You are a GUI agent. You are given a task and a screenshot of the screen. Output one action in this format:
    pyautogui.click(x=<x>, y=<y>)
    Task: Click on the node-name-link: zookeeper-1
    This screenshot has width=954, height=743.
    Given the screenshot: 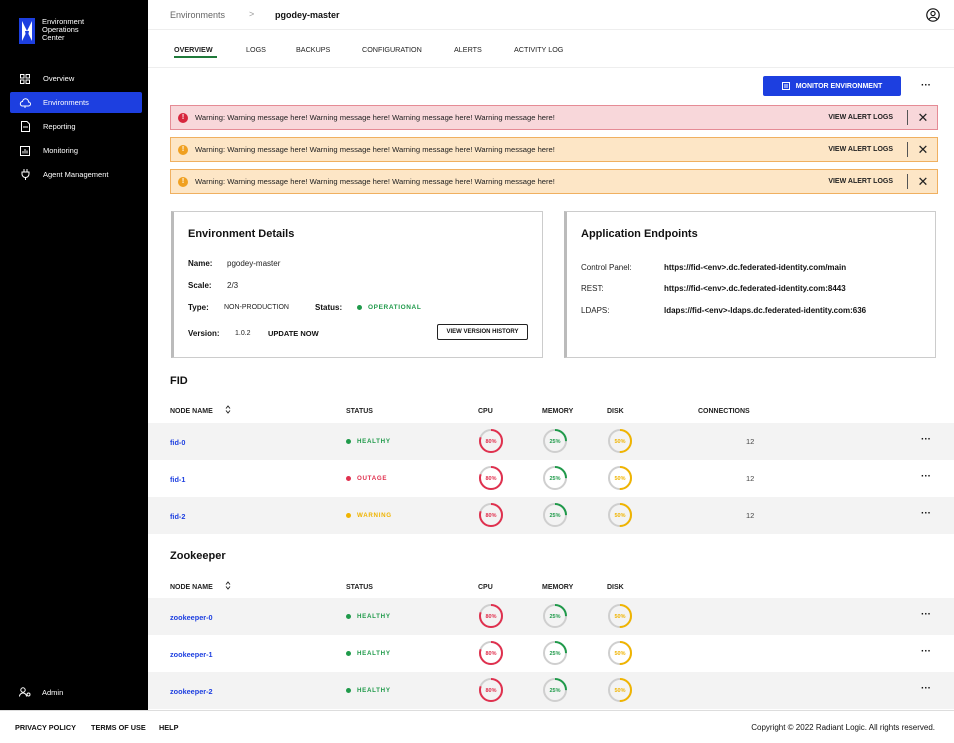 What is the action you would take?
    pyautogui.click(x=191, y=654)
    